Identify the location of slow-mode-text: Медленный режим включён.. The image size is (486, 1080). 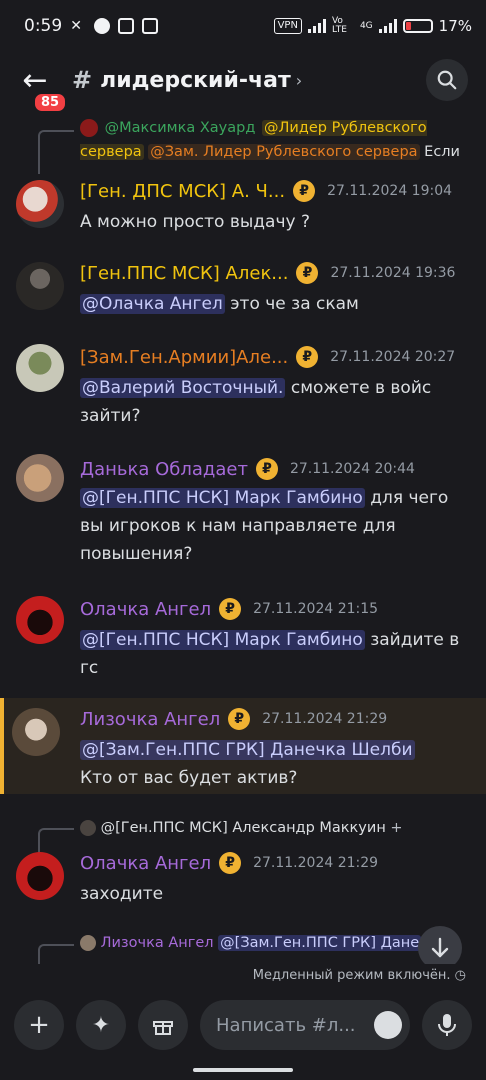
(351, 975).